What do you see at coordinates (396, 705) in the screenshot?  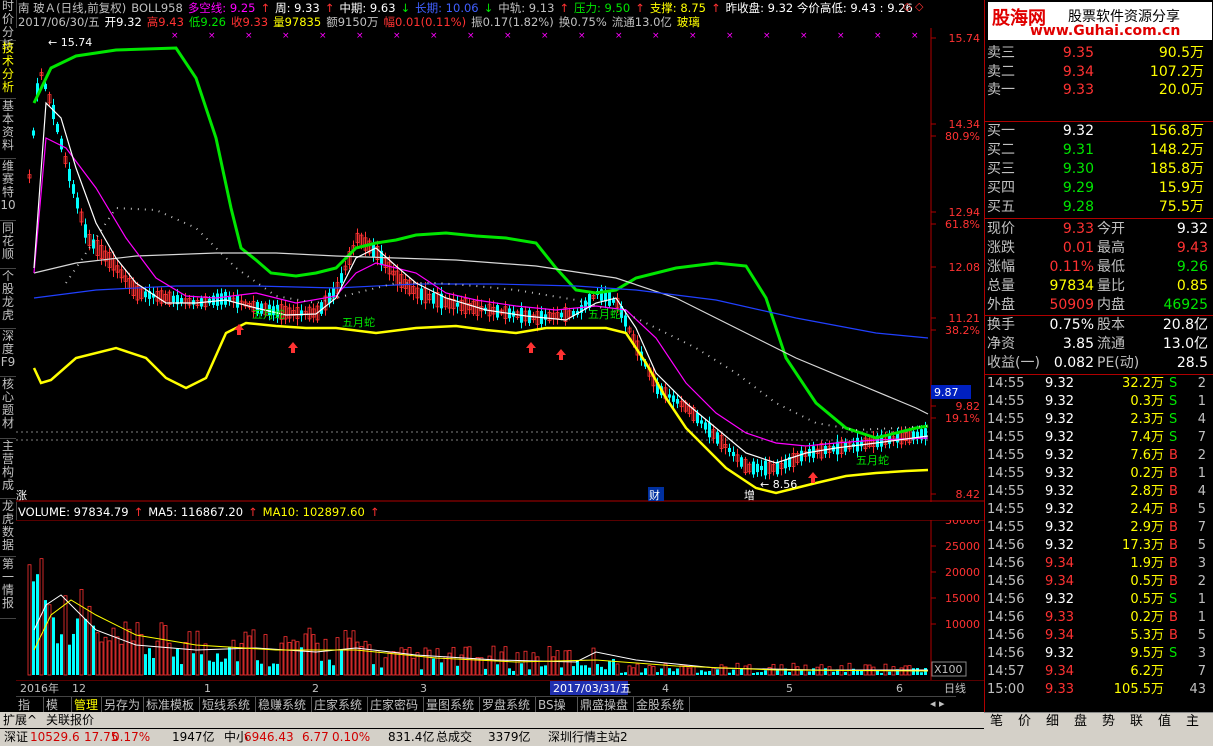 I see `indicator-tab-8: 庄家密码` at bounding box center [396, 705].